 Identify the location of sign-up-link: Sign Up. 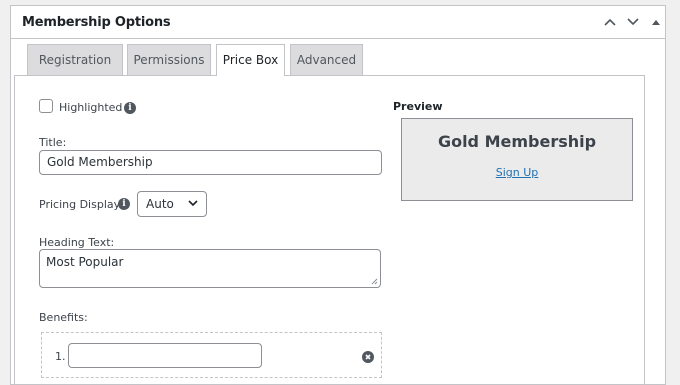
(517, 172).